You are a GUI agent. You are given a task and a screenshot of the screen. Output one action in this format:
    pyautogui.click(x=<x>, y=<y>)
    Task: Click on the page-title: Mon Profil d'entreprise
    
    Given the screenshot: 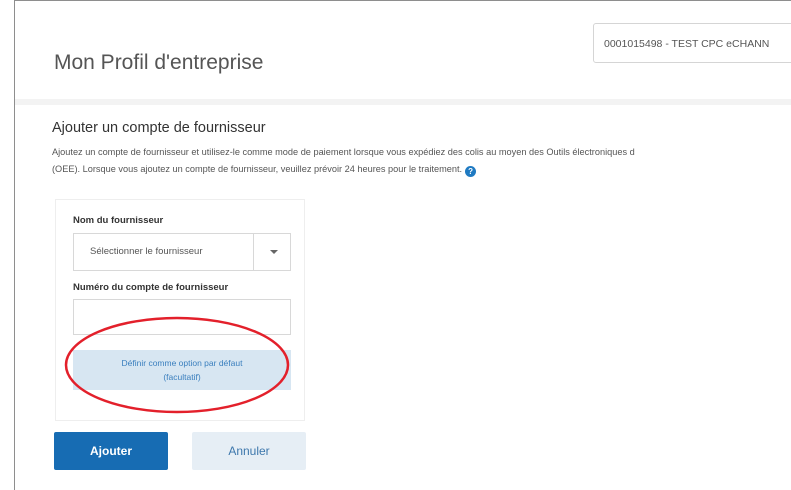 What is the action you would take?
    pyautogui.click(x=159, y=62)
    